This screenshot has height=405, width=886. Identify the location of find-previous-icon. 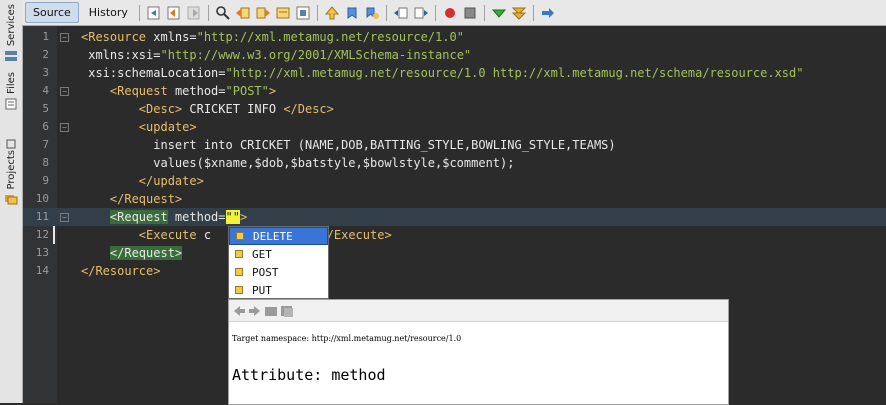
(243, 13).